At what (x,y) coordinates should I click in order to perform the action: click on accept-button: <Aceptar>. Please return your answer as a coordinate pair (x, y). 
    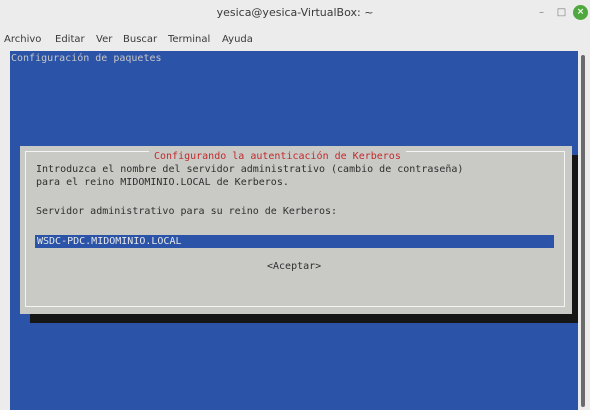
    Looking at the image, I should click on (294, 266).